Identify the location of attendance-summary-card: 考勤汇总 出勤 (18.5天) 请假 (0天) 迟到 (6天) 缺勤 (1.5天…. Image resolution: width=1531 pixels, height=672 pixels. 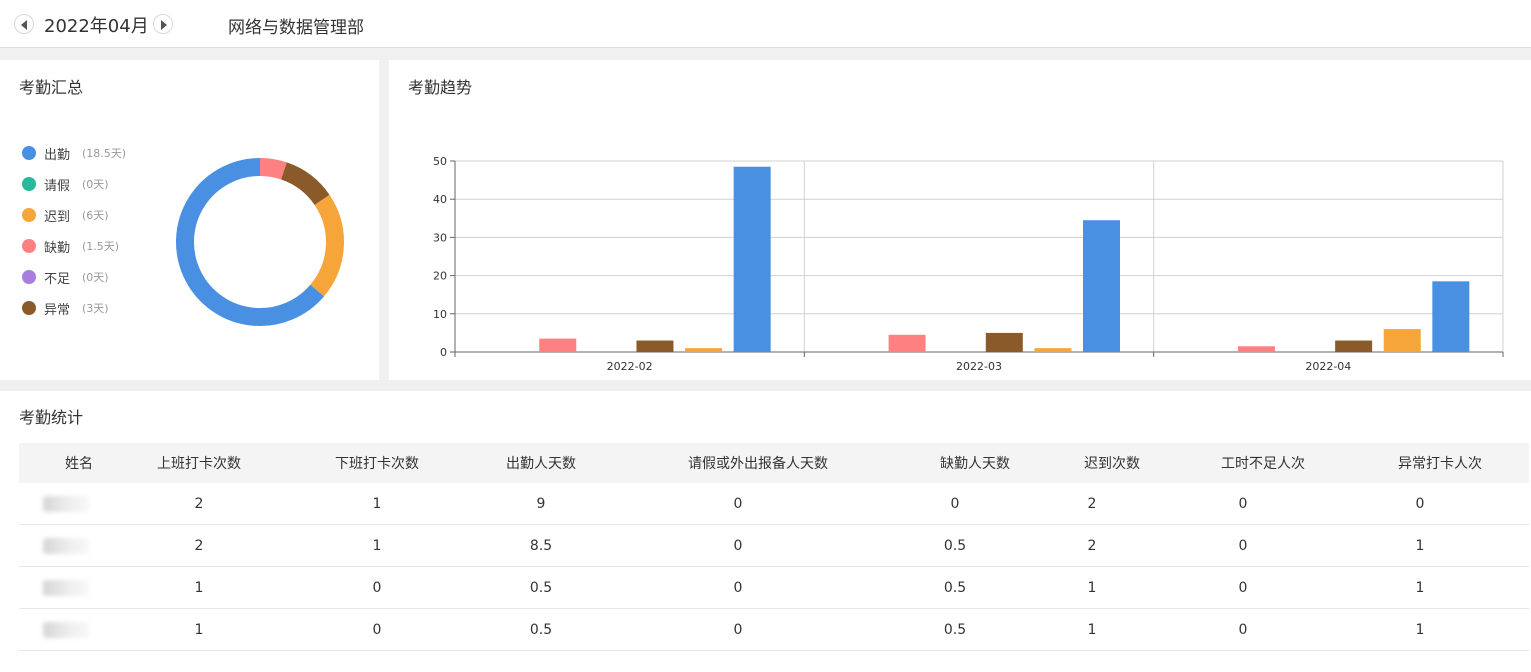
(189, 220).